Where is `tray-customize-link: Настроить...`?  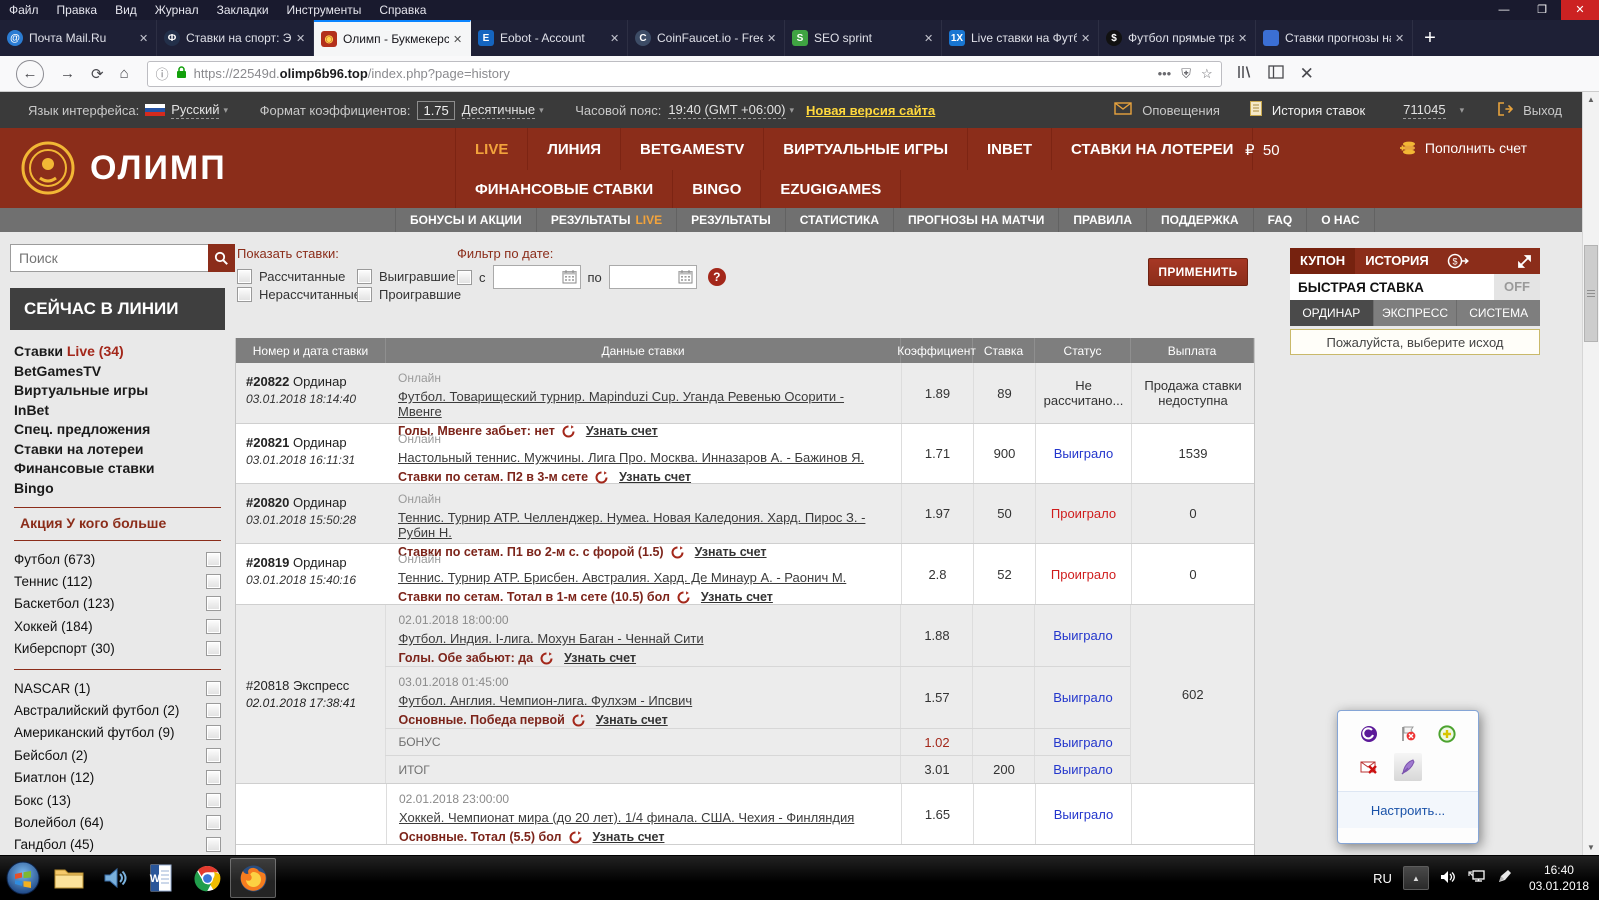
tray-customize-link: Настроить... is located at coordinates (1408, 809).